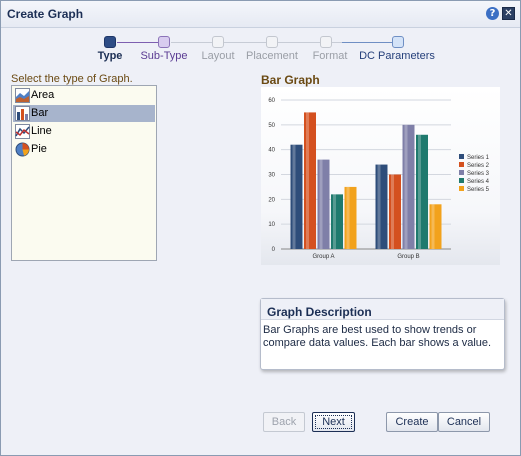 The height and width of the screenshot is (456, 521). I want to click on graph-type-list: Area Bar Line Pie, so click(84, 173).